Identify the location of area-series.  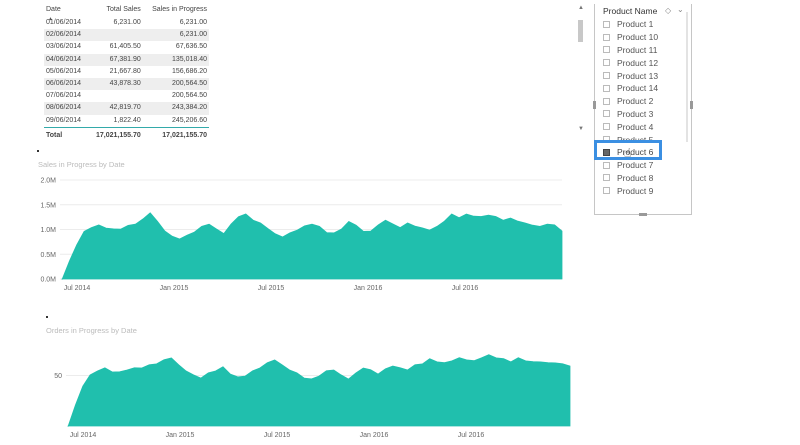
(319, 390).